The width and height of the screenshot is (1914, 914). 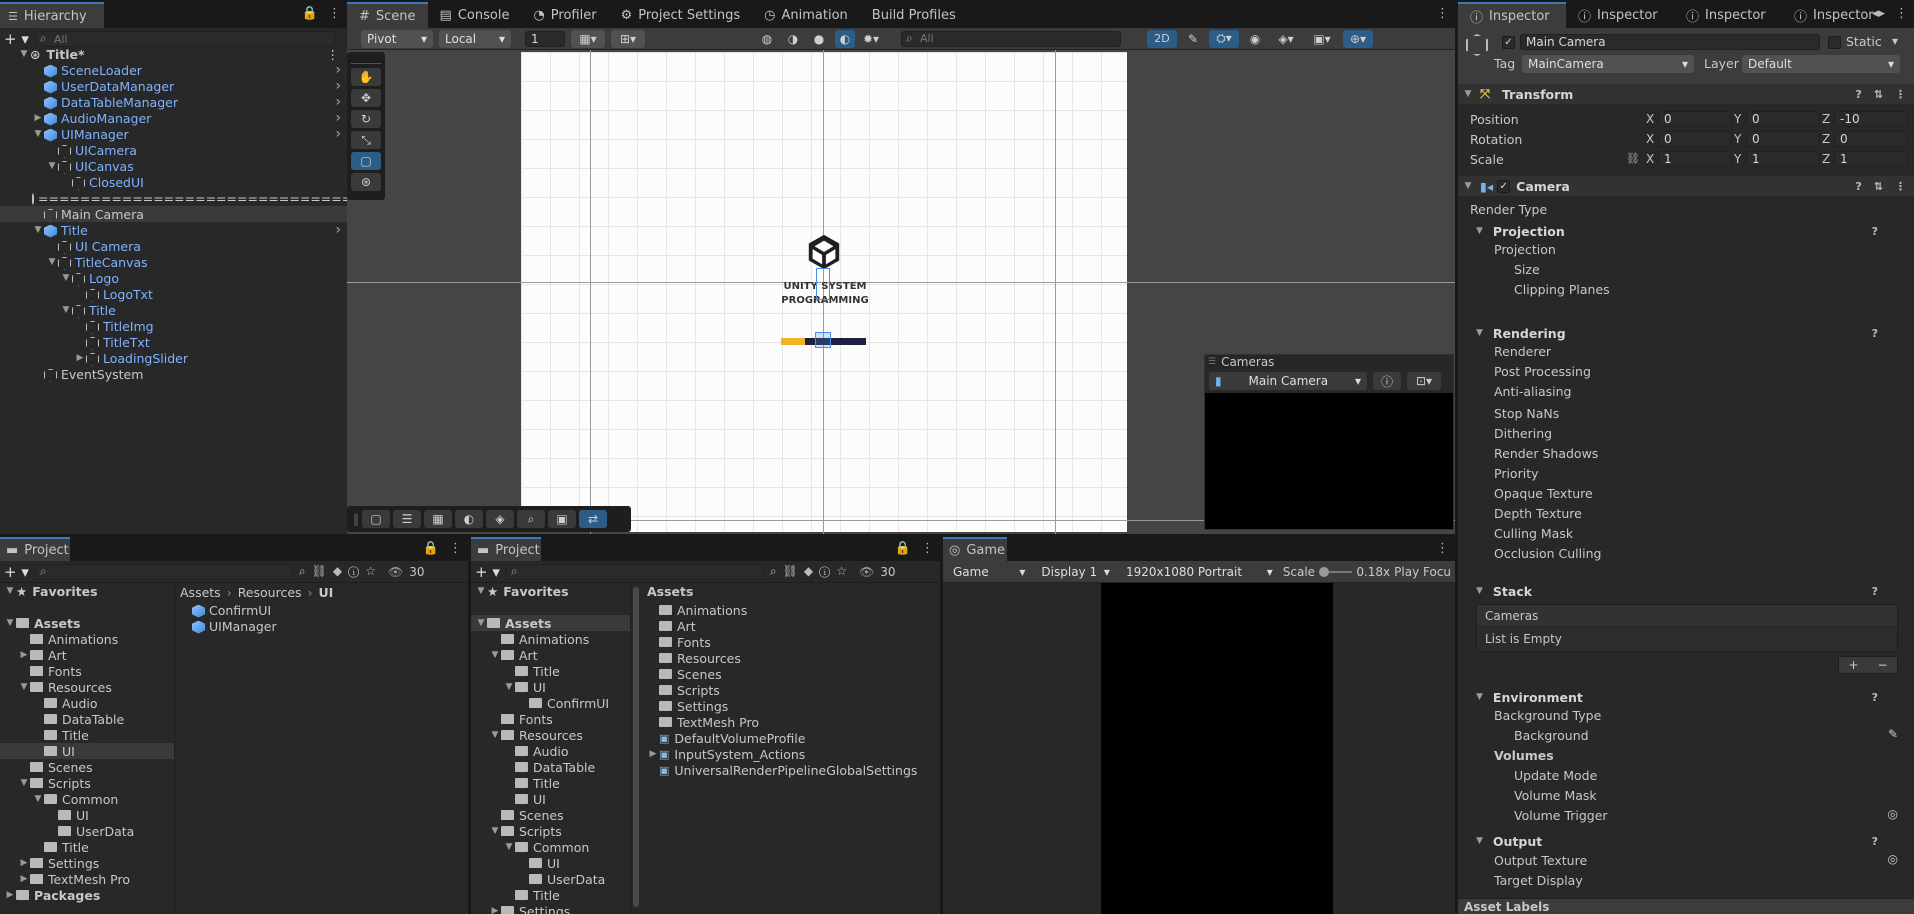 I want to click on increment-snap-button: ⊞▾, so click(x=628, y=38).